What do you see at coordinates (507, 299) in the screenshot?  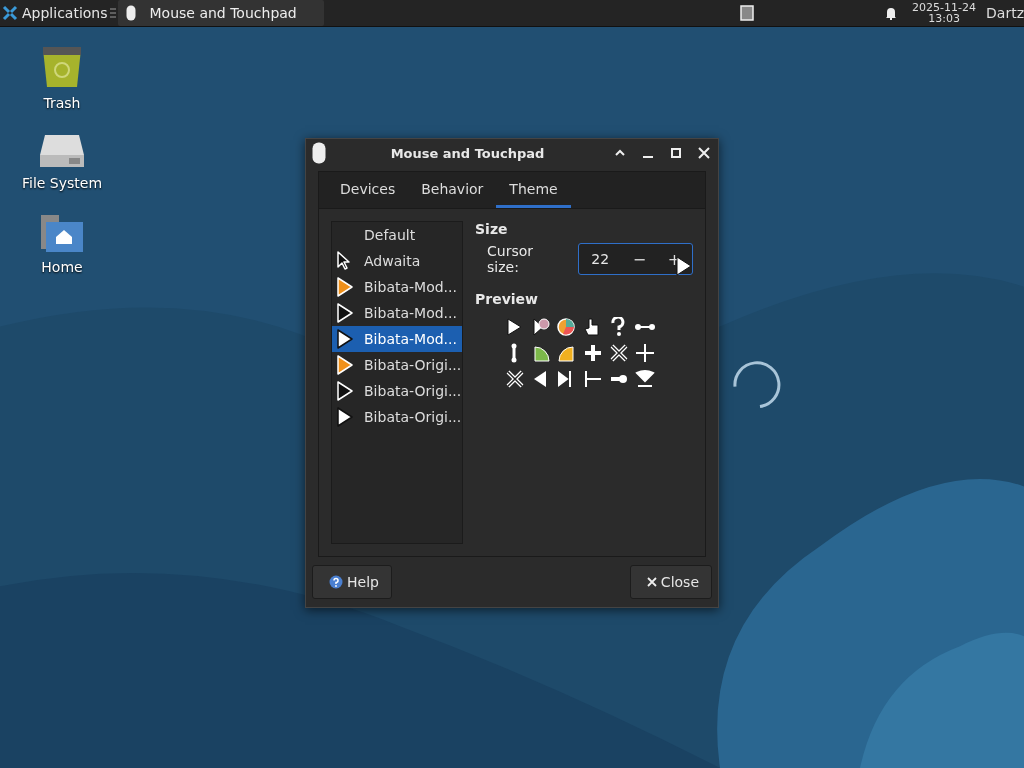 I see `section-heading: Preview` at bounding box center [507, 299].